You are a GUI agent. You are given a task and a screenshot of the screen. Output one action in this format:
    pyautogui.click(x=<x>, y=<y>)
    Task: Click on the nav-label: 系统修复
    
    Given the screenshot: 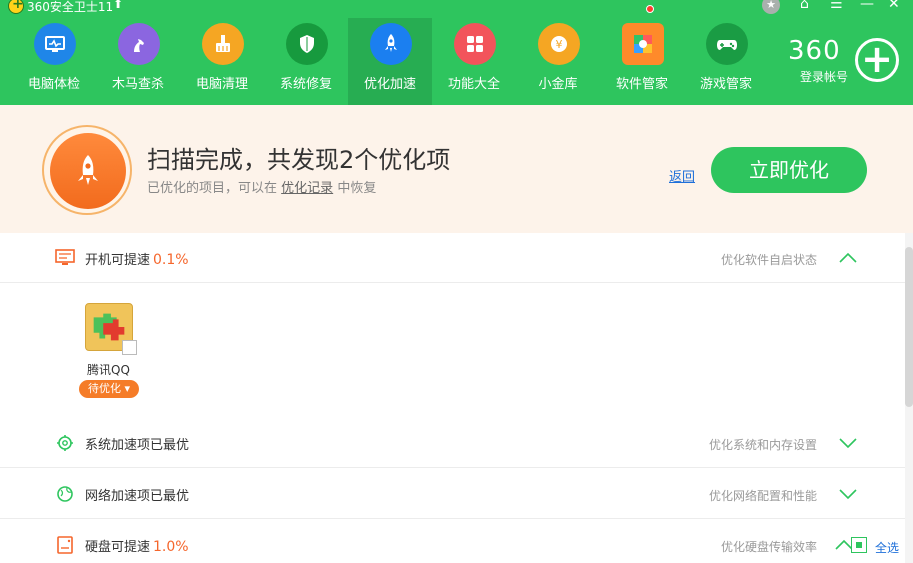 What is the action you would take?
    pyautogui.click(x=305, y=84)
    